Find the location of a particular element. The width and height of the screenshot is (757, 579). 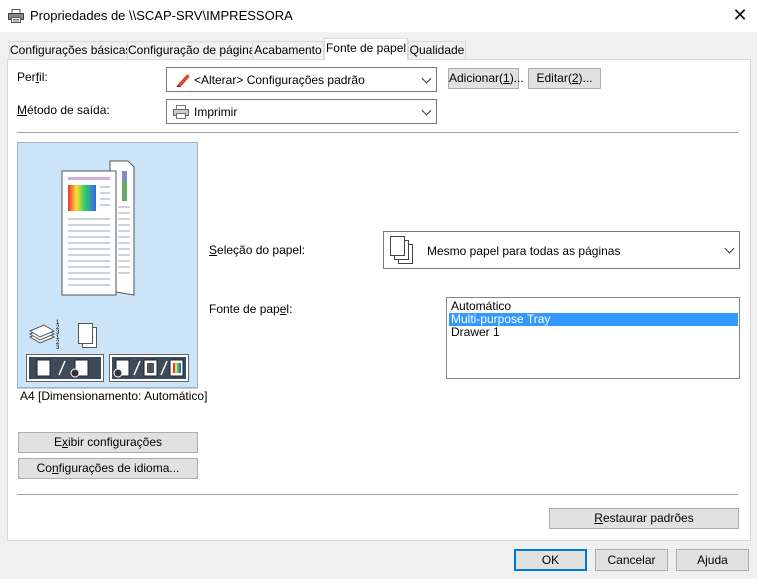

cancel-button: Cancelar is located at coordinates (631, 560).